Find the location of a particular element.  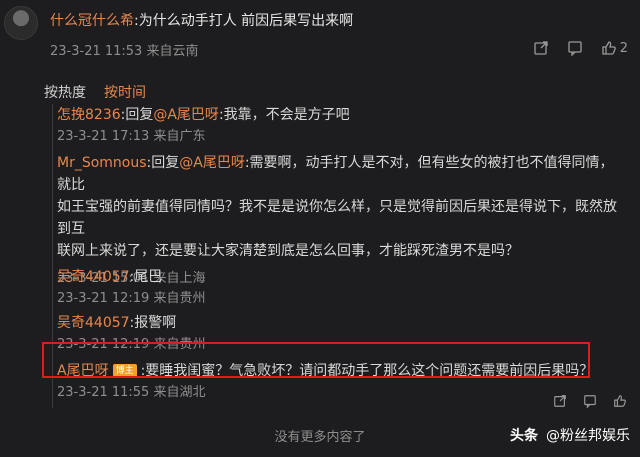

reply-username: Mr_Somnous is located at coordinates (102, 163).